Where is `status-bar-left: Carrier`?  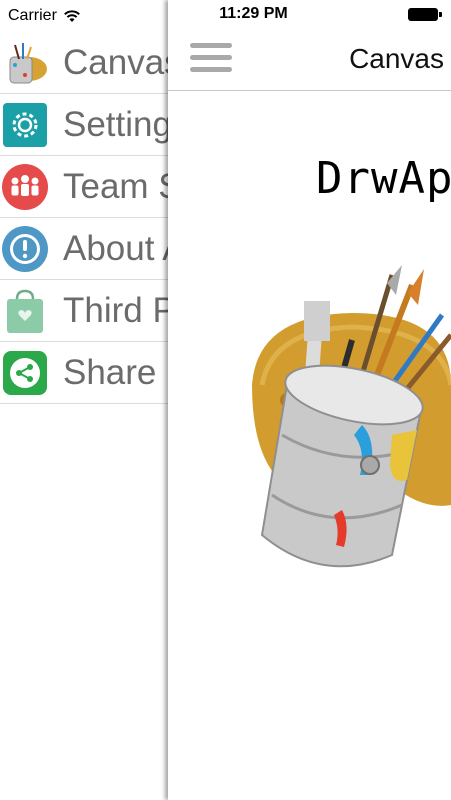 status-bar-left: Carrier is located at coordinates (44, 16).